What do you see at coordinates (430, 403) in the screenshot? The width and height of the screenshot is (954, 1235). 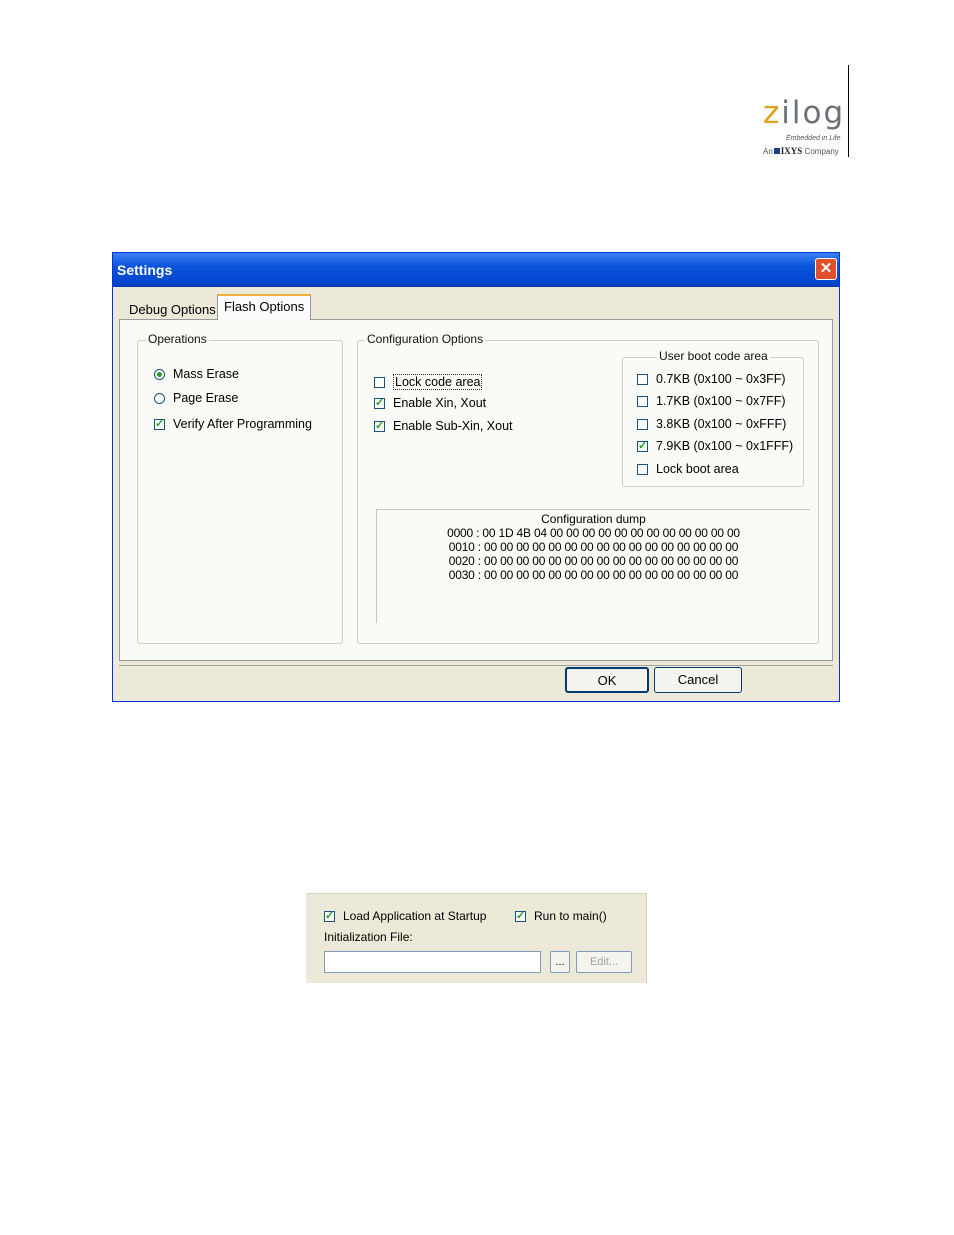 I see `enable-xin-checkbox: Enable Xin, Xout` at bounding box center [430, 403].